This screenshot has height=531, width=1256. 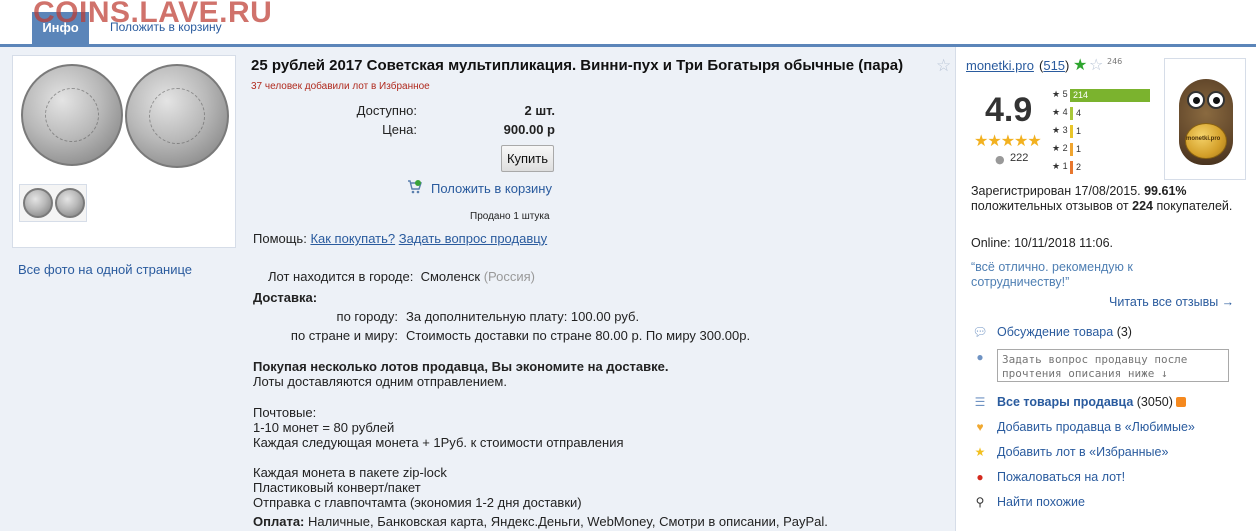 I want to click on seller-name-link: monetki.pro, so click(x=1000, y=65).